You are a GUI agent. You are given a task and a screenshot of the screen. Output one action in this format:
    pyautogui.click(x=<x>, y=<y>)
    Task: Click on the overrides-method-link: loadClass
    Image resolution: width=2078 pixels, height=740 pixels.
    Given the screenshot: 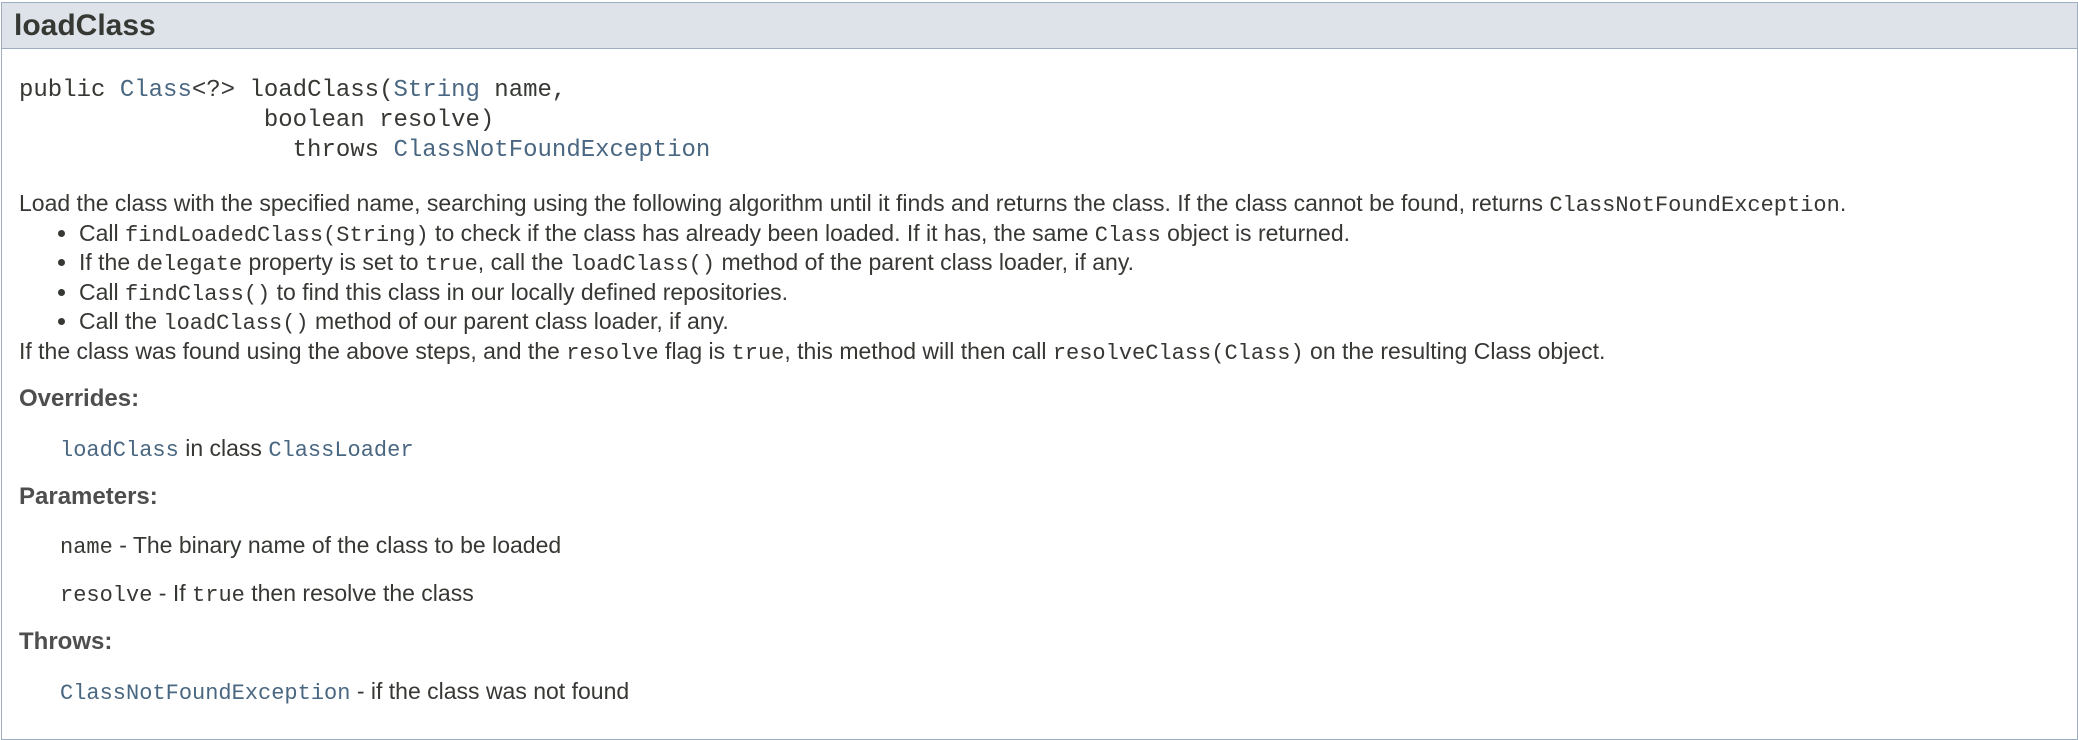 What is the action you would take?
    pyautogui.click(x=119, y=449)
    